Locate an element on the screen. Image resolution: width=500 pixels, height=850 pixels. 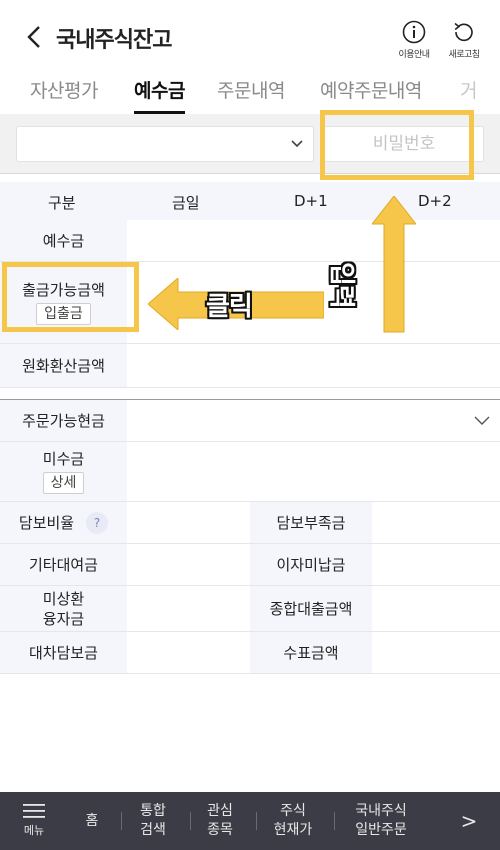
info-button: 이용안내 is located at coordinates (414, 43).